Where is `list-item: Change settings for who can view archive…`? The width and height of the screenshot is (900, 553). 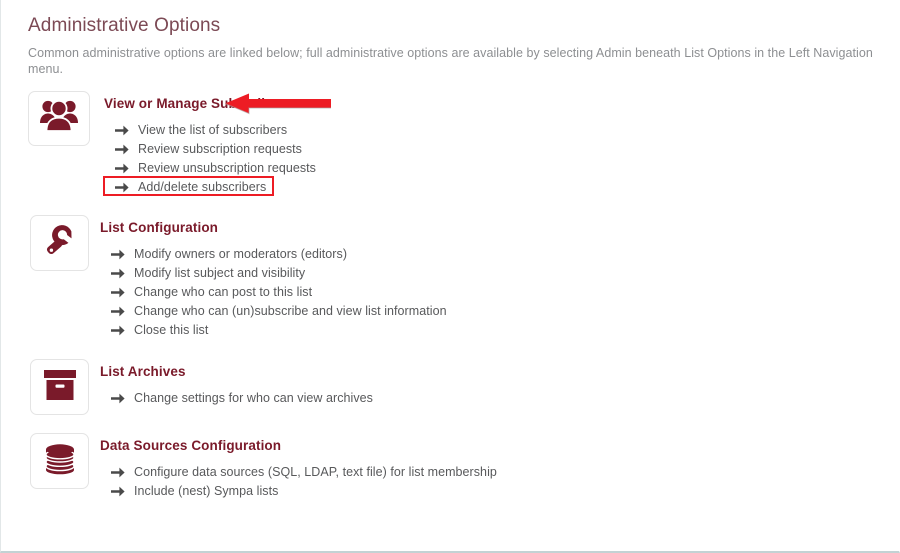 list-item: Change settings for who can view archive… is located at coordinates (242, 398).